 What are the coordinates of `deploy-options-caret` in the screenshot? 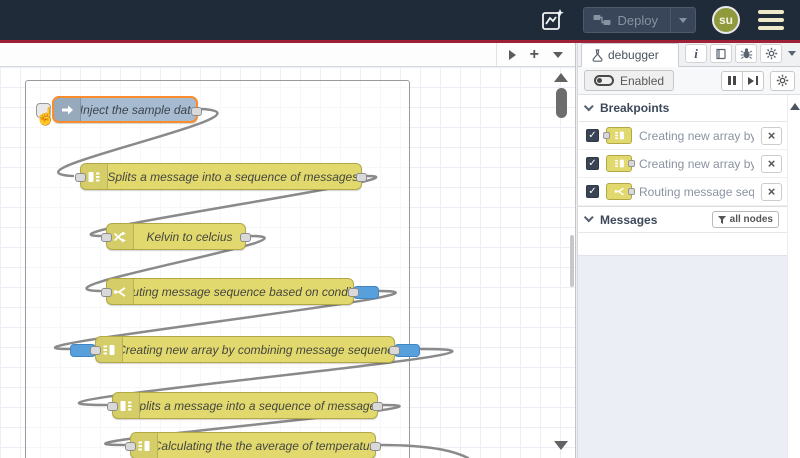 It's located at (682, 20).